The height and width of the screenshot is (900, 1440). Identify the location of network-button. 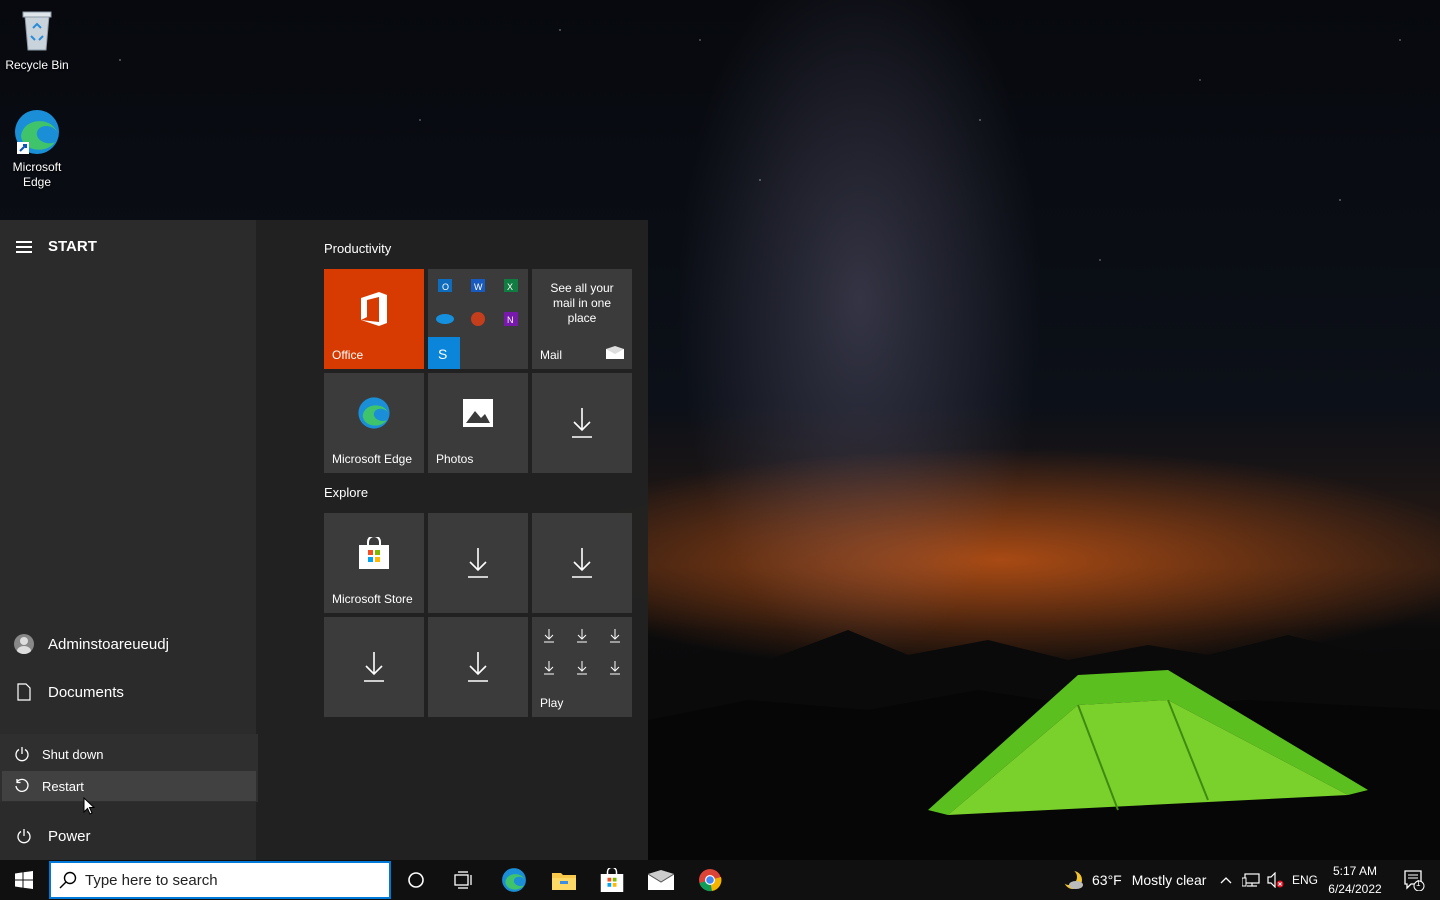
(1251, 880).